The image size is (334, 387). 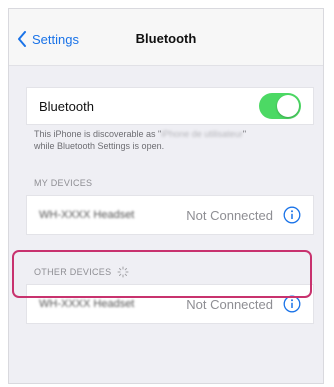 I want to click on redacted-device-name: iPhone de utilisateur, so click(x=202, y=134).